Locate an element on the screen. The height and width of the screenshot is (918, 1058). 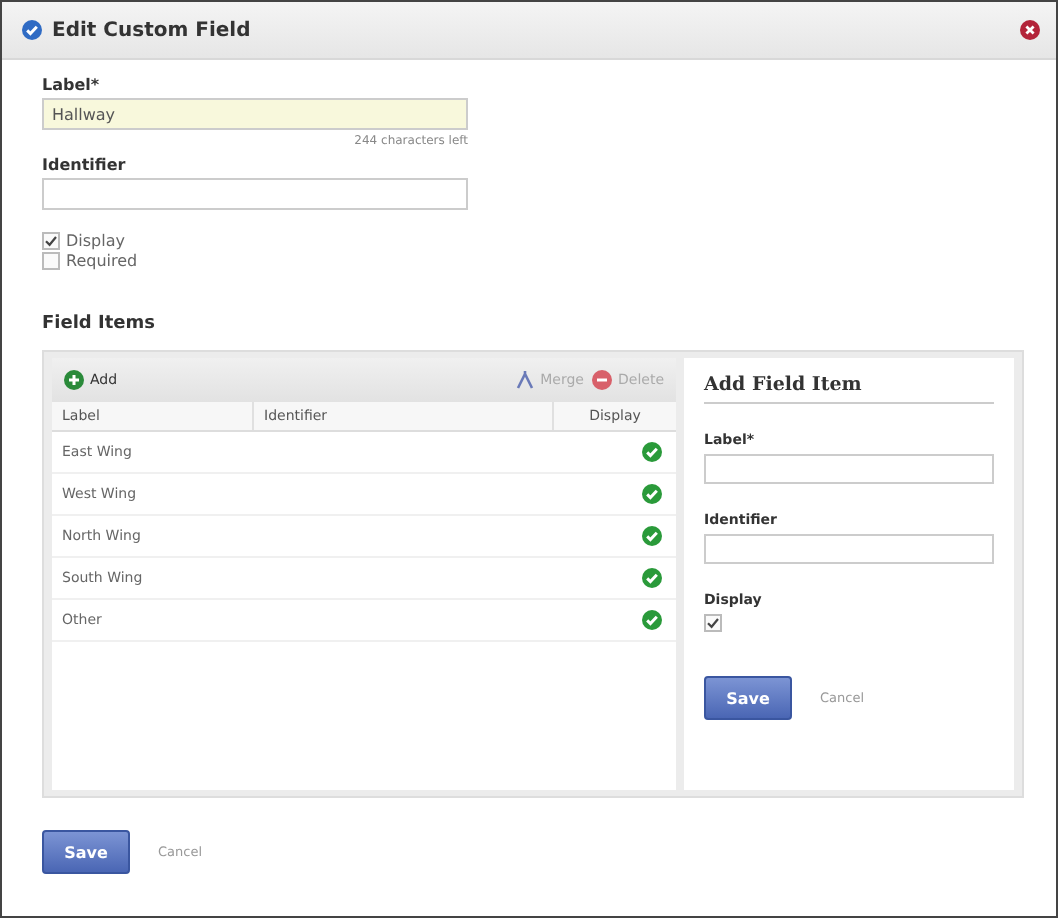
label-input is located at coordinates (849, 469).